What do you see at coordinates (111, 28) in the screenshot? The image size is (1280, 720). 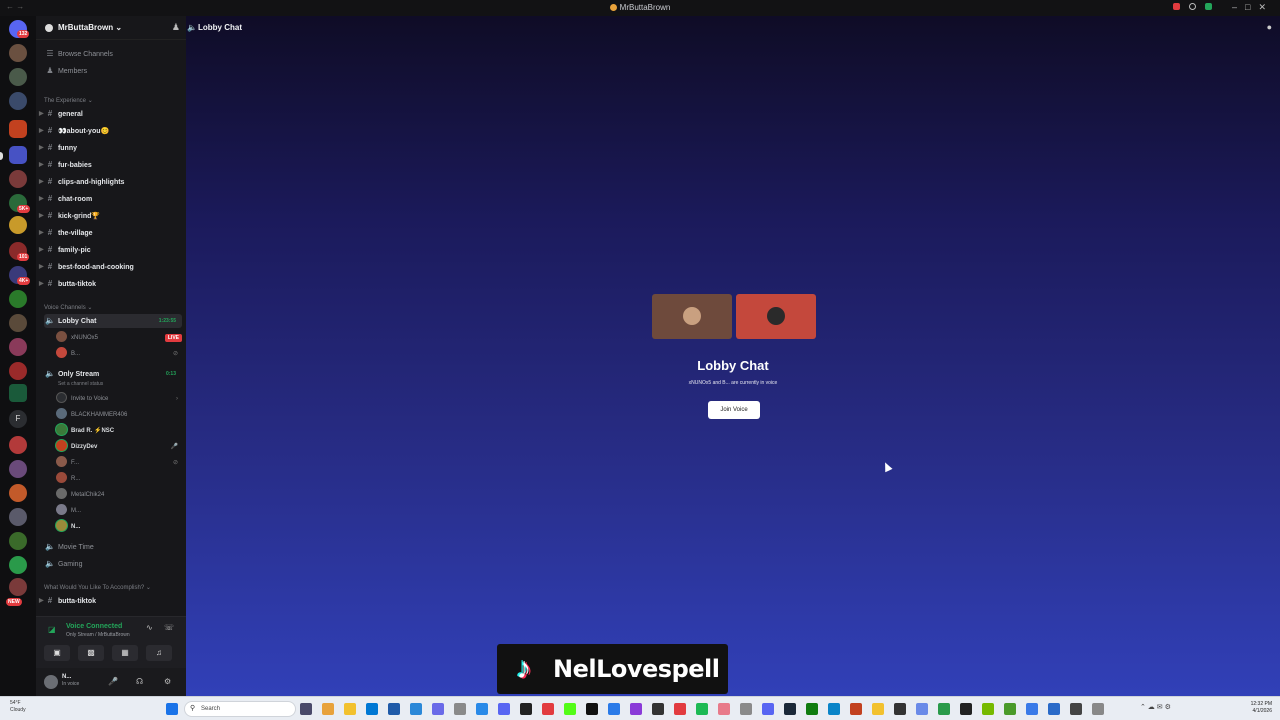 I see `server-header: MrButtaBrown ⌄ ♟` at bounding box center [111, 28].